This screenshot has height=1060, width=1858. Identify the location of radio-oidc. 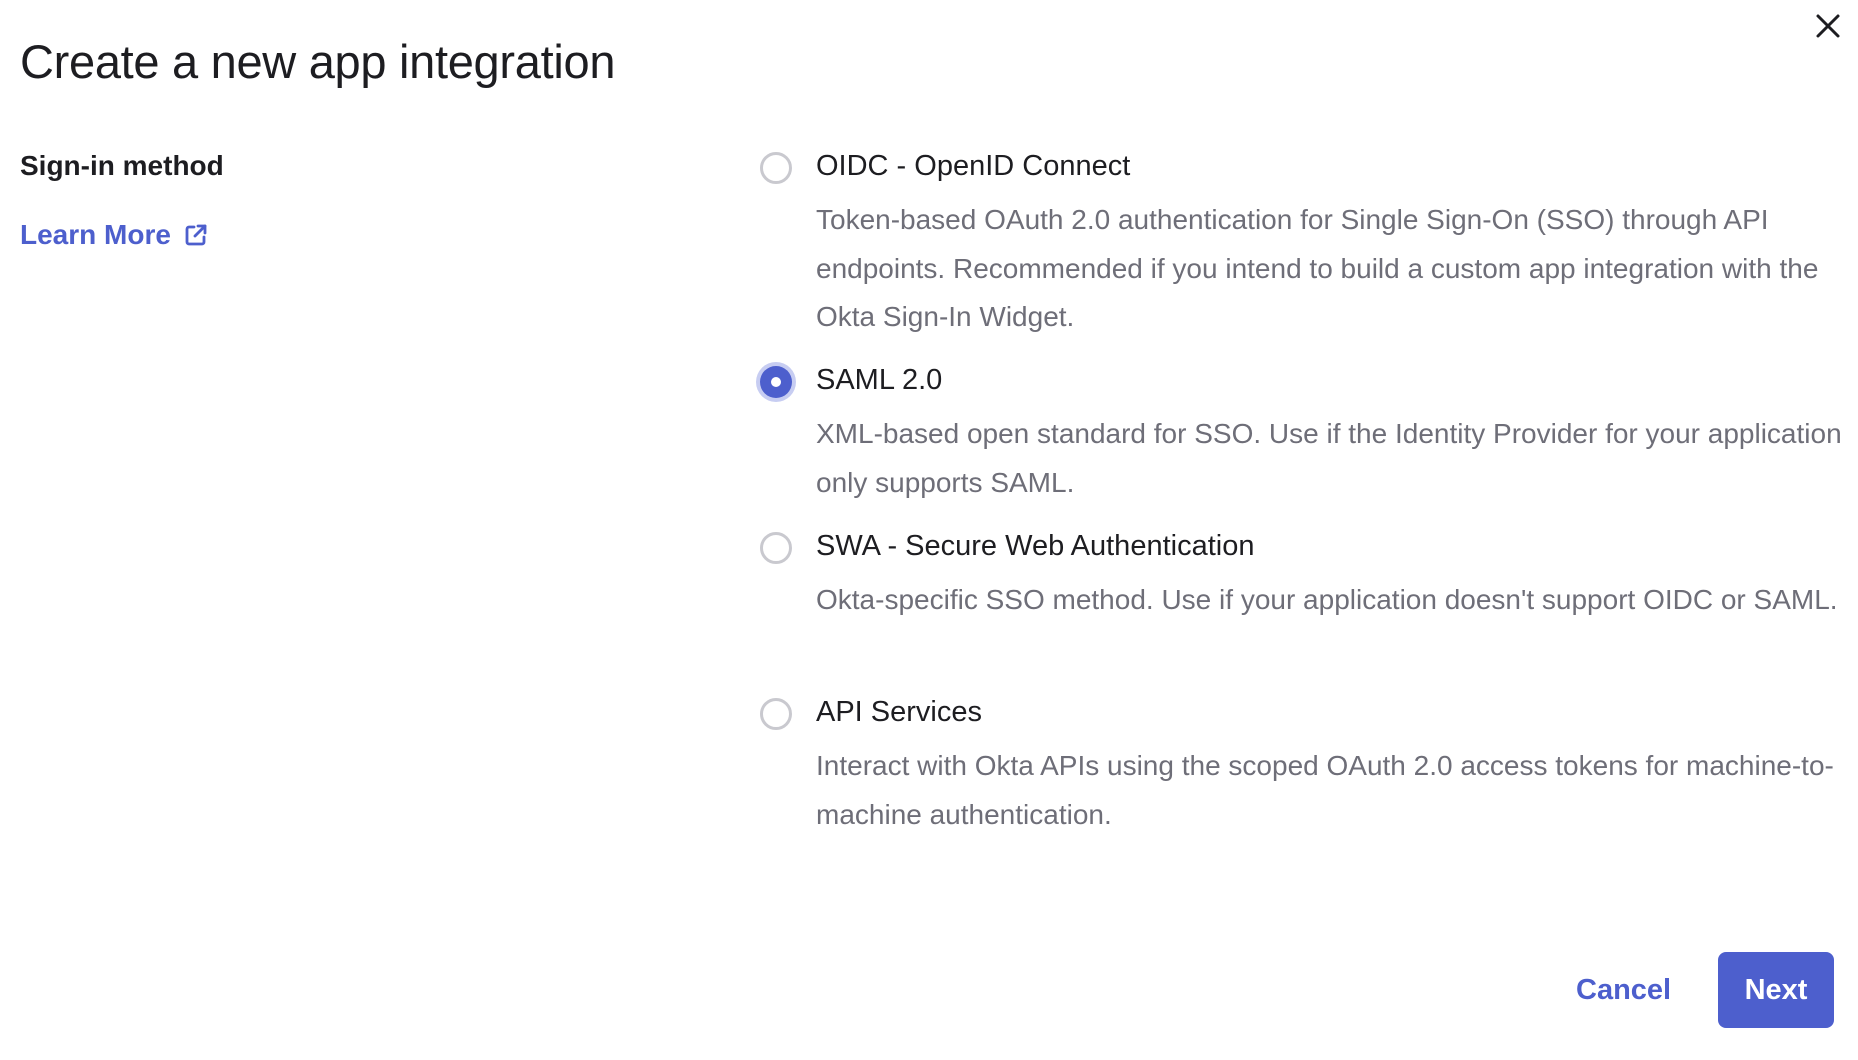
(776, 168).